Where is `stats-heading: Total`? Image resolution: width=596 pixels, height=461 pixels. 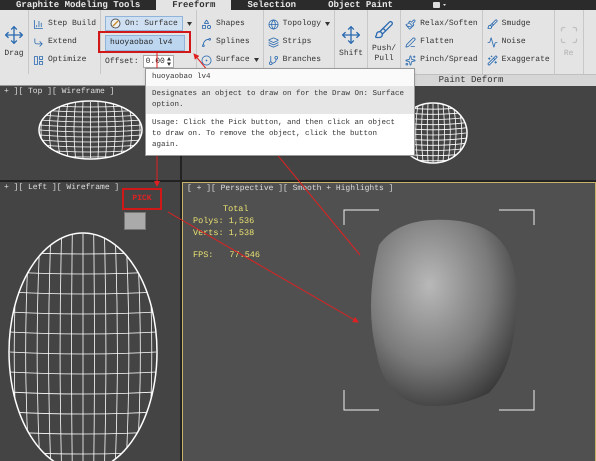 stats-heading: Total is located at coordinates (236, 209).